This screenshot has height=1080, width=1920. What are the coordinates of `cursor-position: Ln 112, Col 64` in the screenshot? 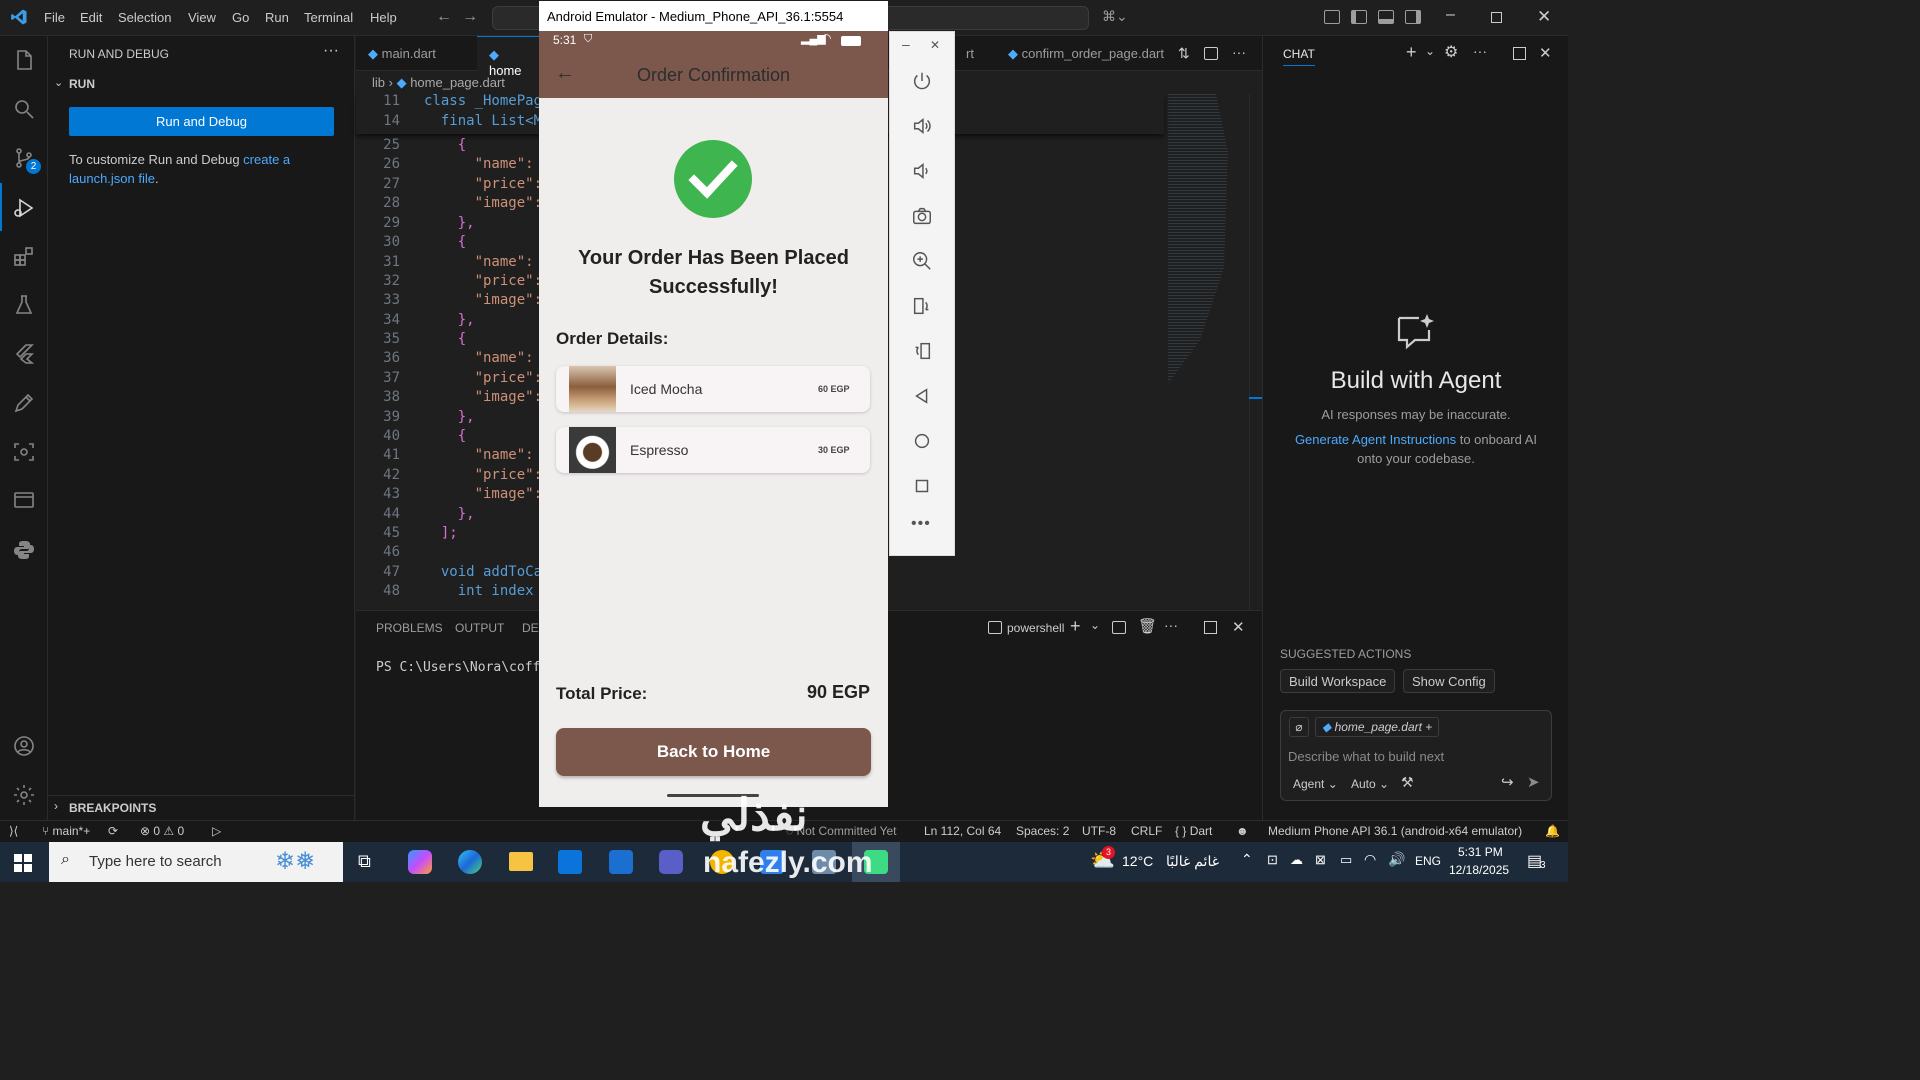 It's located at (962, 831).